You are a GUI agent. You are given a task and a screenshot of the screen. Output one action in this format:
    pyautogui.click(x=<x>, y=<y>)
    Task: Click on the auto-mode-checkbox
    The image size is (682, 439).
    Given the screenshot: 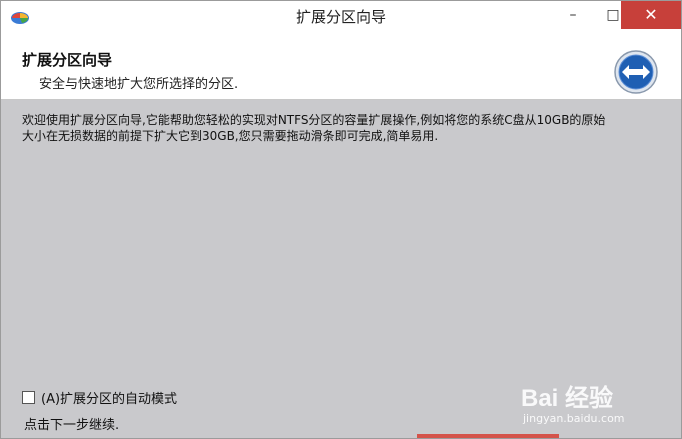 What is the action you would take?
    pyautogui.click(x=28, y=397)
    